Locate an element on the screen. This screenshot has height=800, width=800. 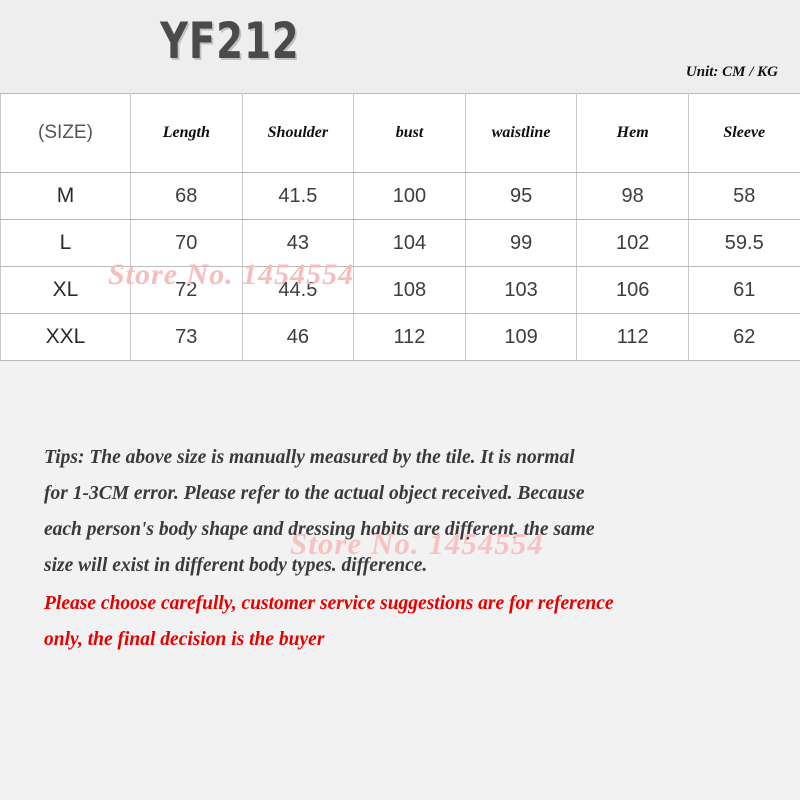
column-header-sleeve: Sleeve is located at coordinates (743, 133).